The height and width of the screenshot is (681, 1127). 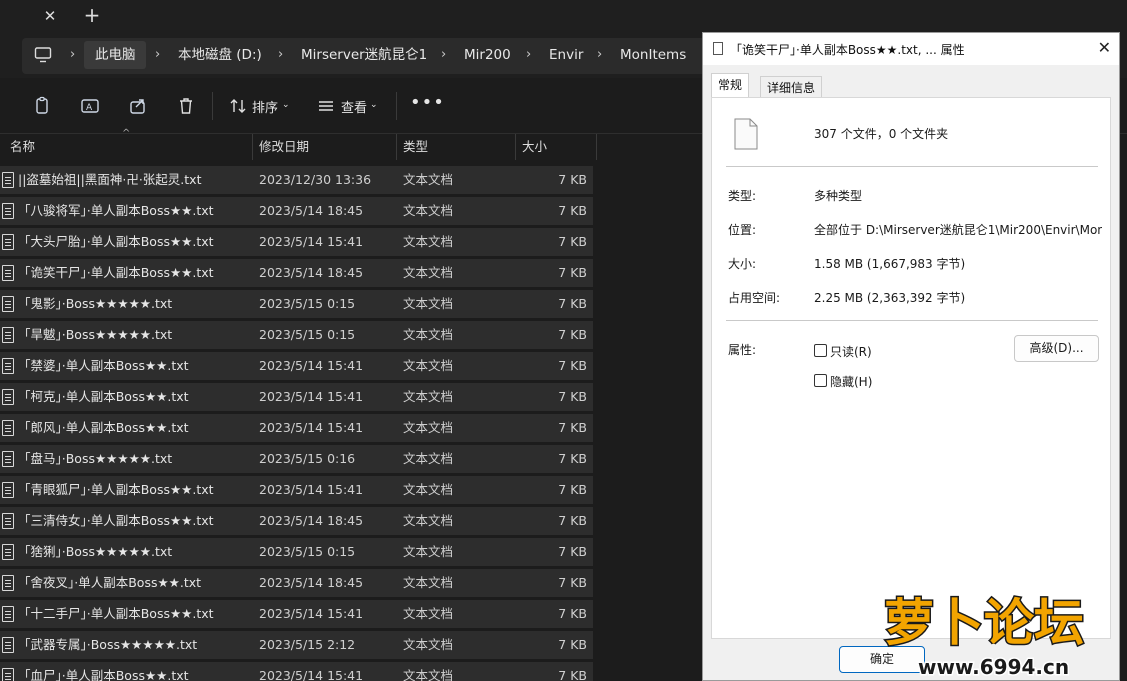 What do you see at coordinates (238, 106) in the screenshot?
I see `sort-icon` at bounding box center [238, 106].